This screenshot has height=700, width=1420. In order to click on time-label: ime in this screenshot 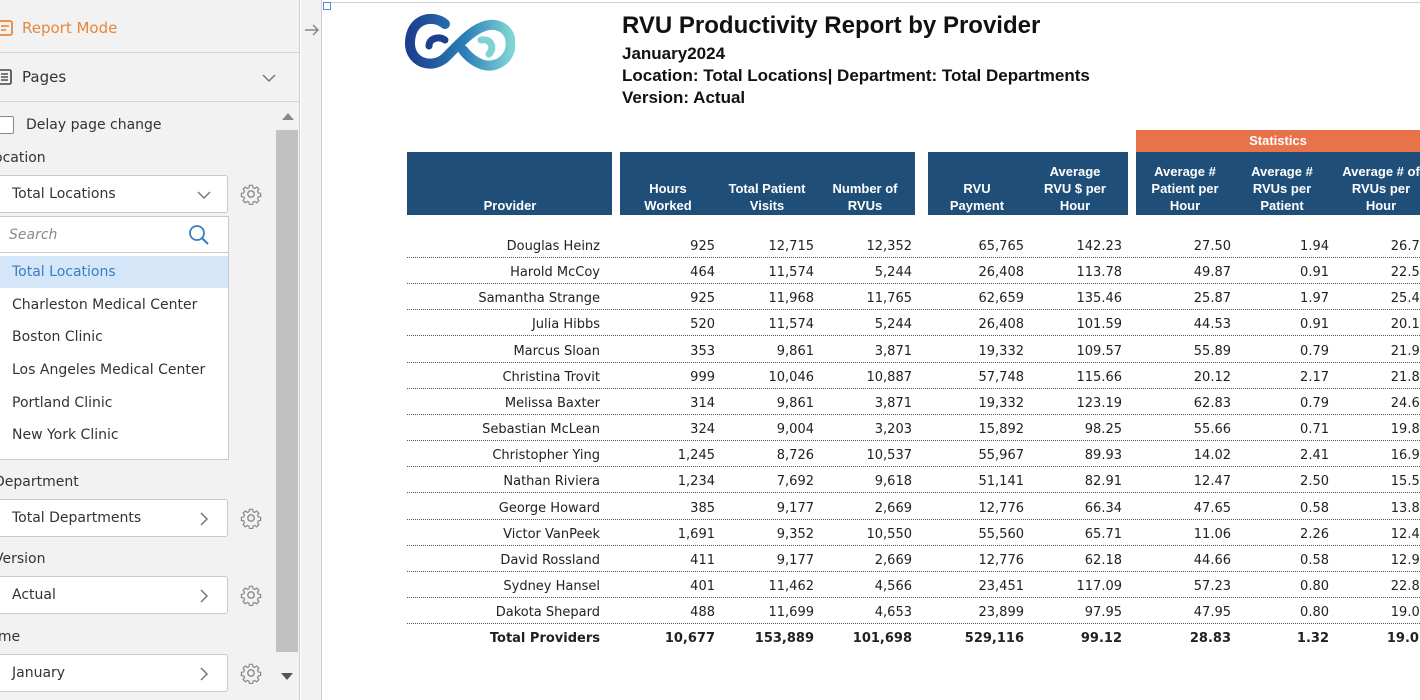, I will do `click(10, 637)`.